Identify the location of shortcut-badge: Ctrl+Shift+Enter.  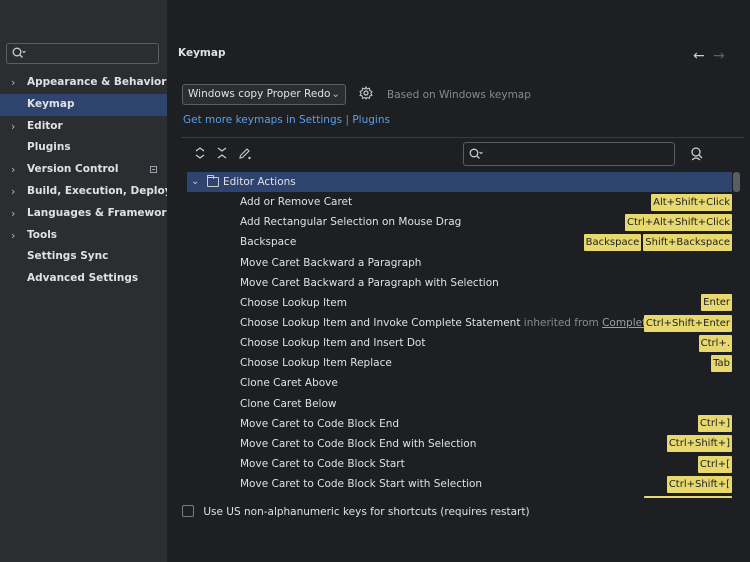
(687, 496).